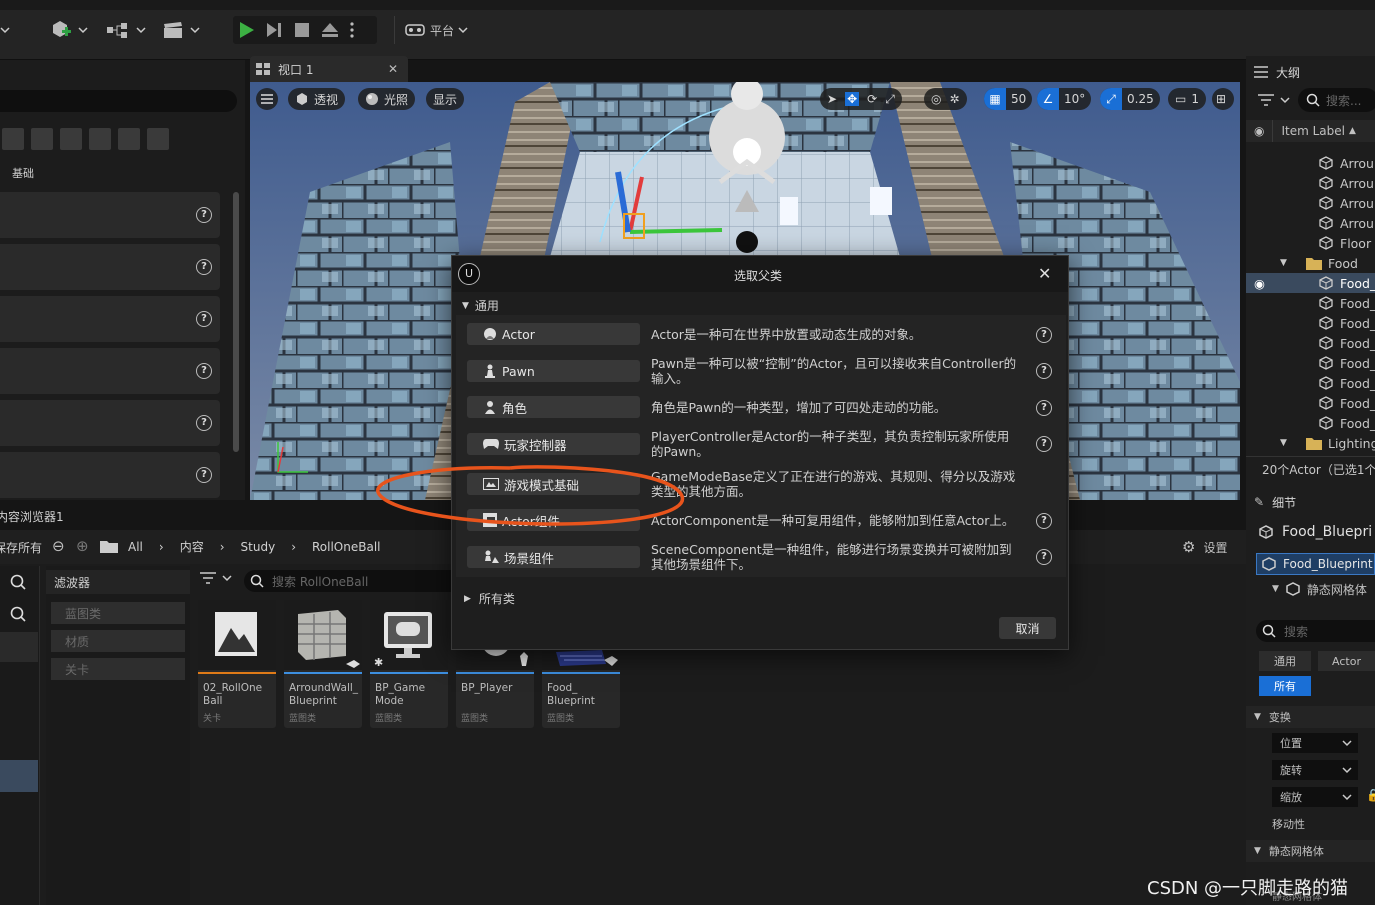 This screenshot has height=905, width=1375. What do you see at coordinates (19, 776) in the screenshot?
I see `folder-row-selected` at bounding box center [19, 776].